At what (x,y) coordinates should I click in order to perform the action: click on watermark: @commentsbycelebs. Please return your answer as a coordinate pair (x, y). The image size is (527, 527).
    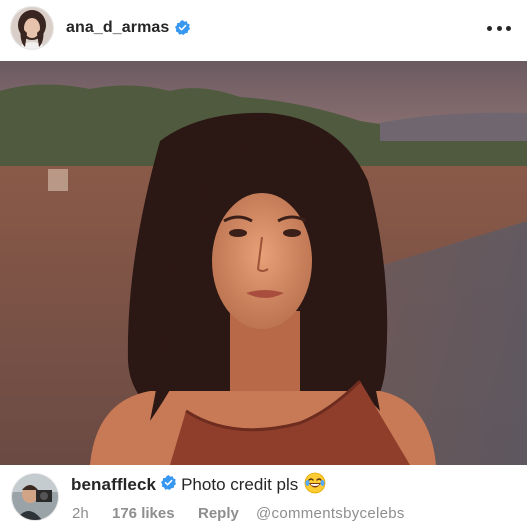
    Looking at the image, I should click on (330, 513).